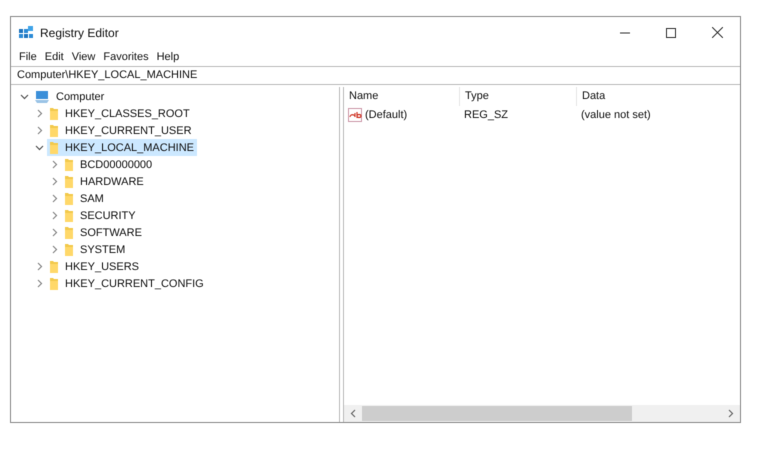 The height and width of the screenshot is (453, 768). What do you see at coordinates (731, 413) in the screenshot?
I see `scroll-right-icon` at bounding box center [731, 413].